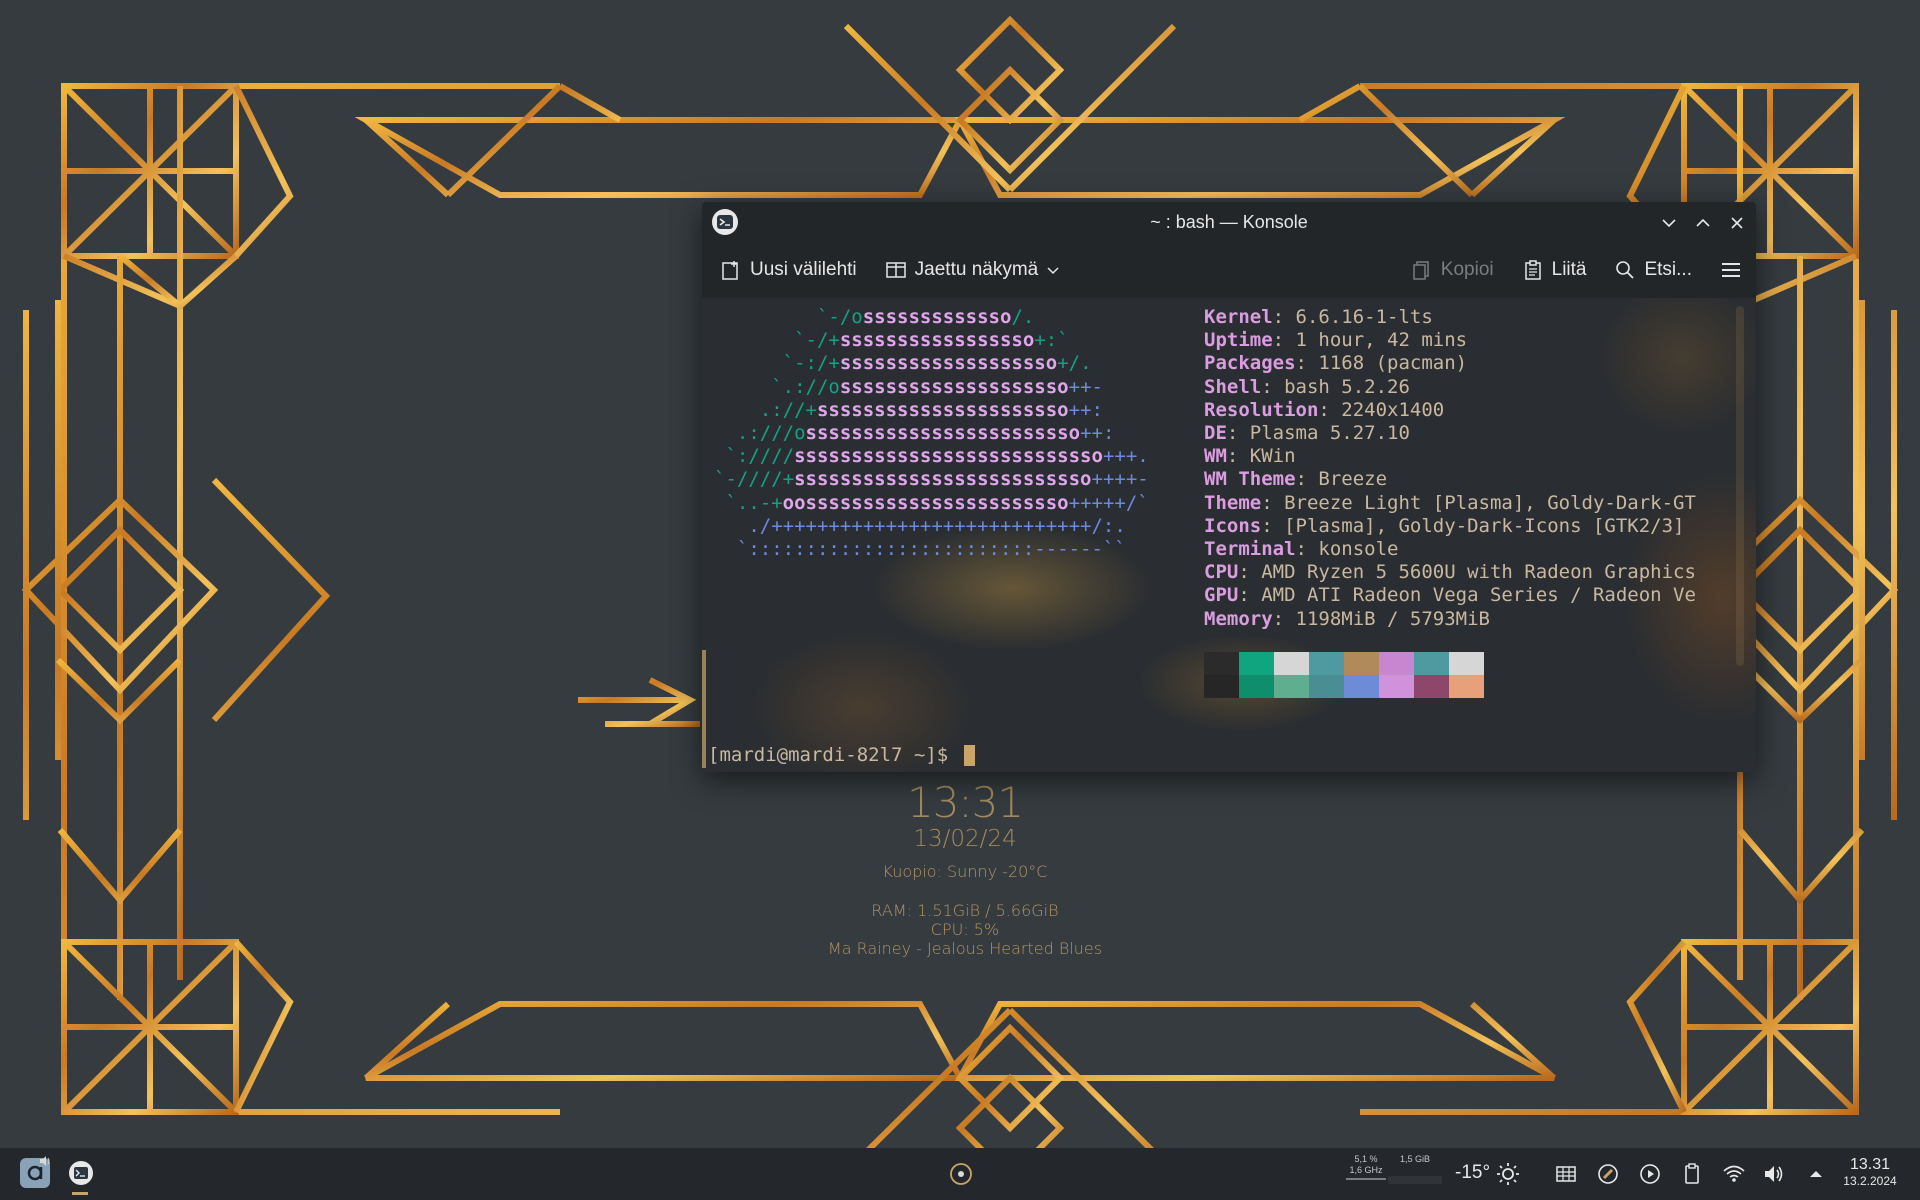  What do you see at coordinates (1329, 433) in the screenshot?
I see `info-value: Plasma 5.27.10` at bounding box center [1329, 433].